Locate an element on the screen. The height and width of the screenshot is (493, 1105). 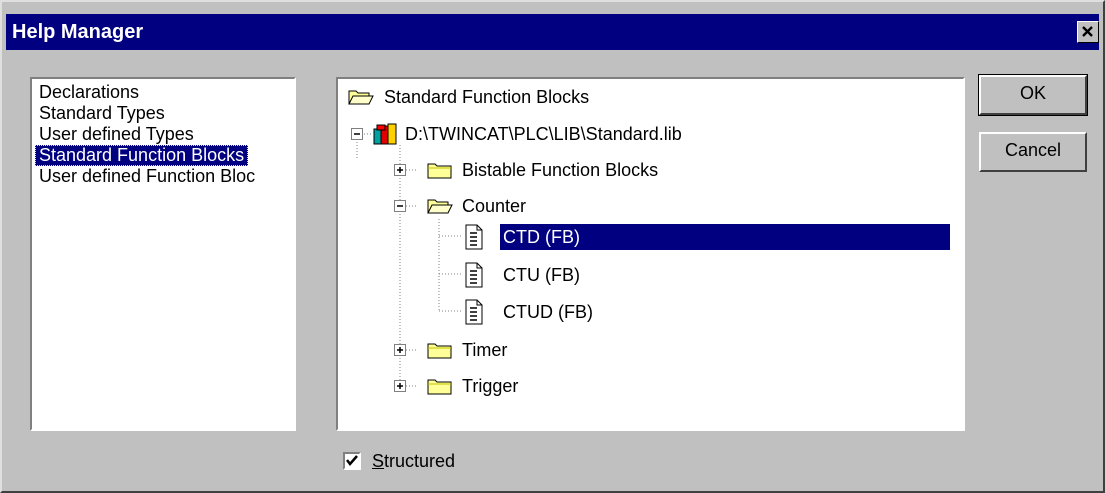
tree-root-node: Standard Function Blocks is located at coordinates (558, 97).